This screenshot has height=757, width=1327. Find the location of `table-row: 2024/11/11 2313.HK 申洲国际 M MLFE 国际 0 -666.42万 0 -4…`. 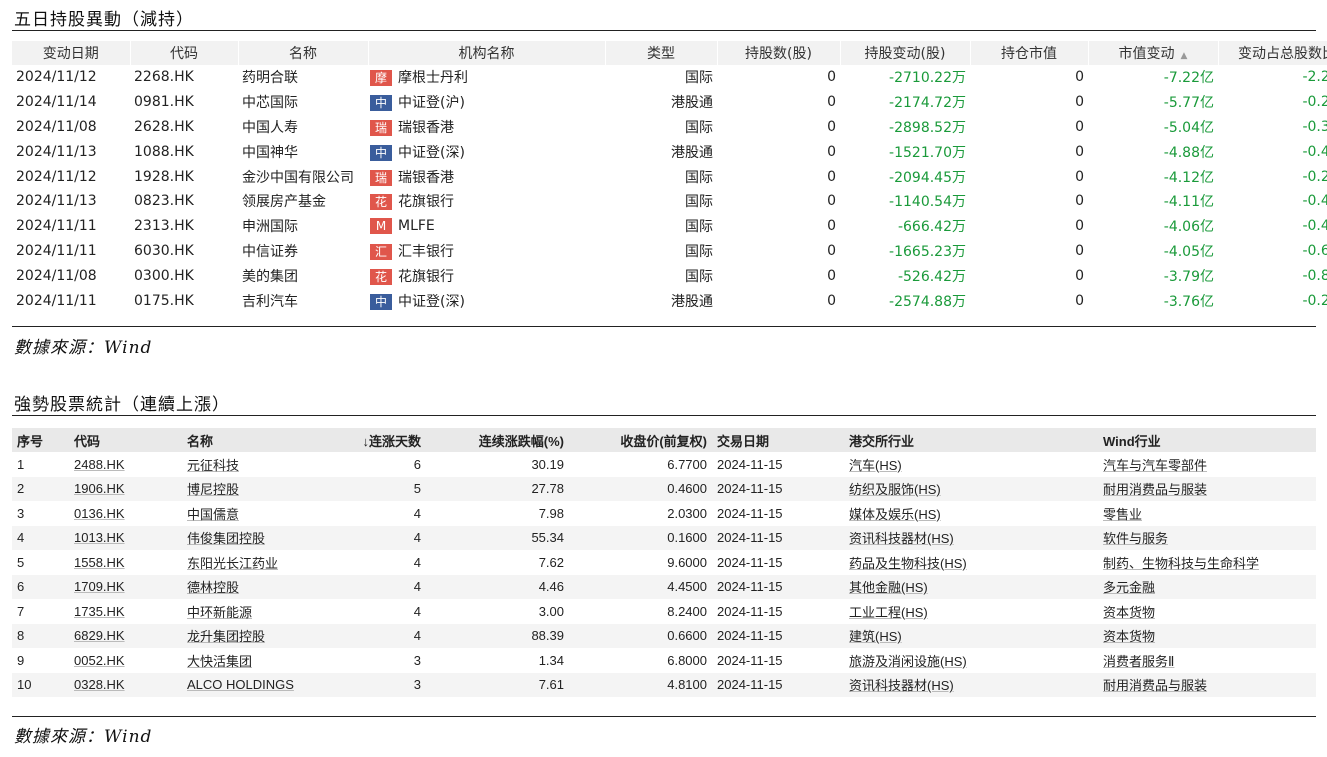

table-row: 2024/11/11 2313.HK 申洲国际 M MLFE 国际 0 -666.42万 0 -4… is located at coordinates (669, 226).